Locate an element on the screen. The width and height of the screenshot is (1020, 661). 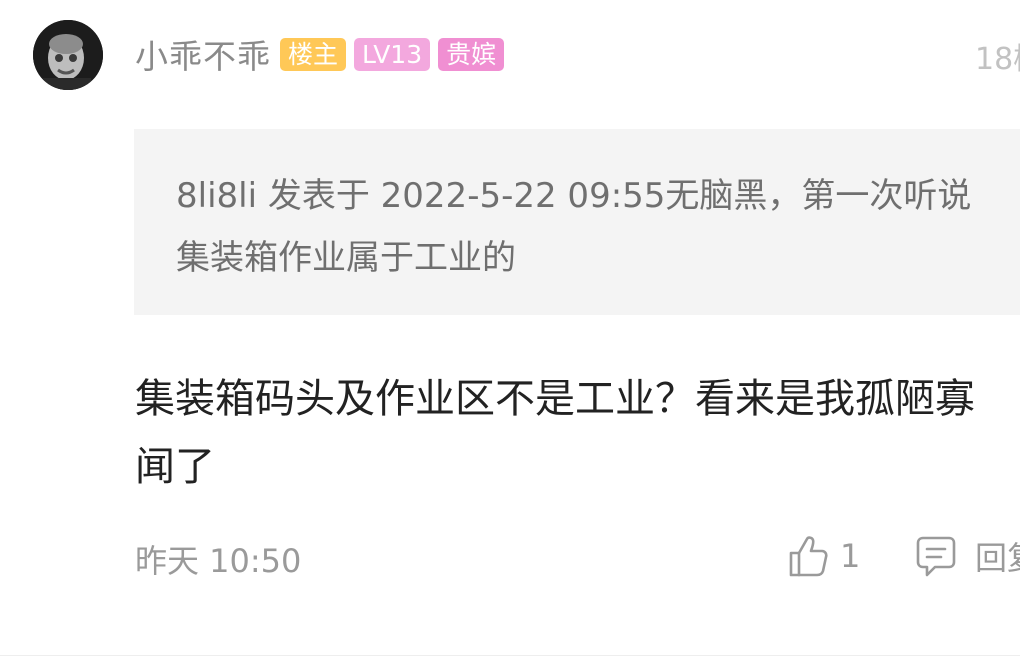
title-badge: 贵嫔 is located at coordinates (471, 54).